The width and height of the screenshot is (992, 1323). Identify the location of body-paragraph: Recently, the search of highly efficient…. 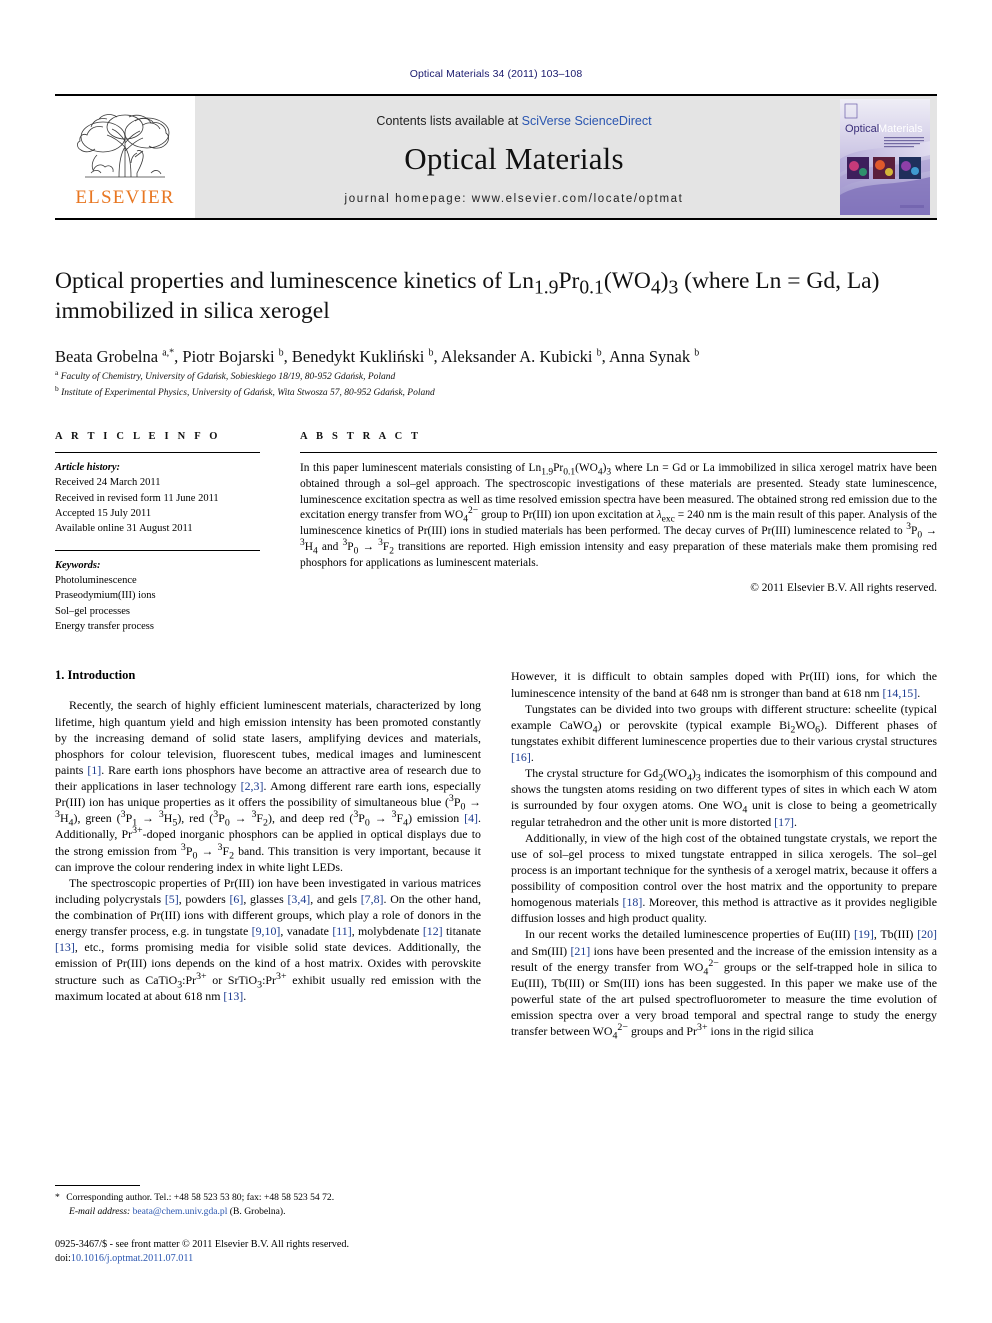
(268, 786).